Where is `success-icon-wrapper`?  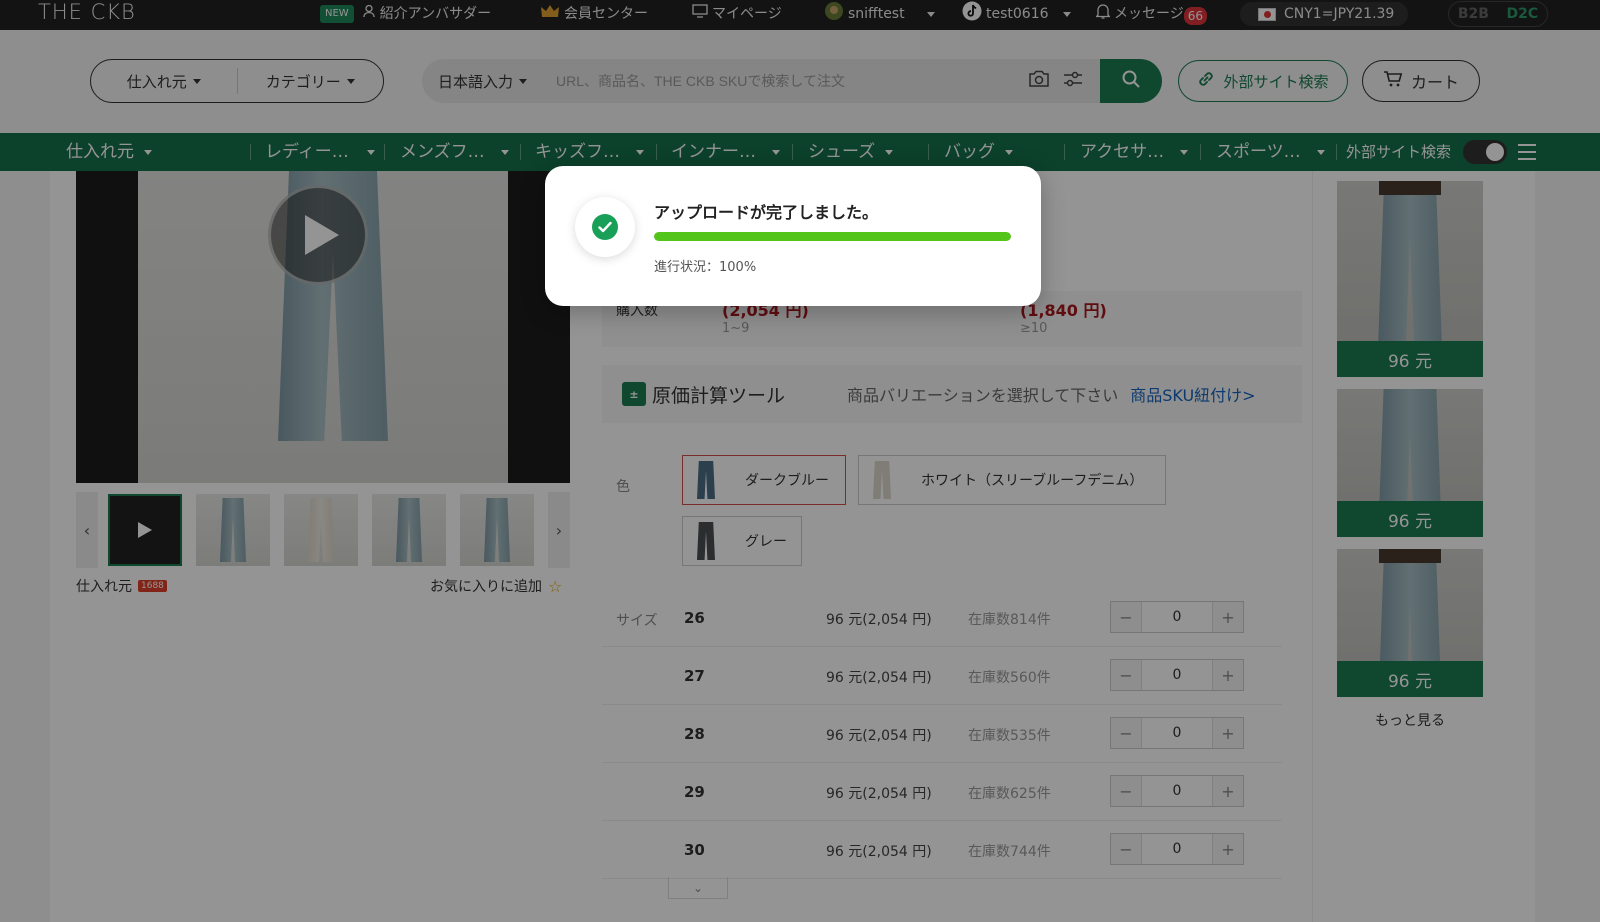 success-icon-wrapper is located at coordinates (605, 227).